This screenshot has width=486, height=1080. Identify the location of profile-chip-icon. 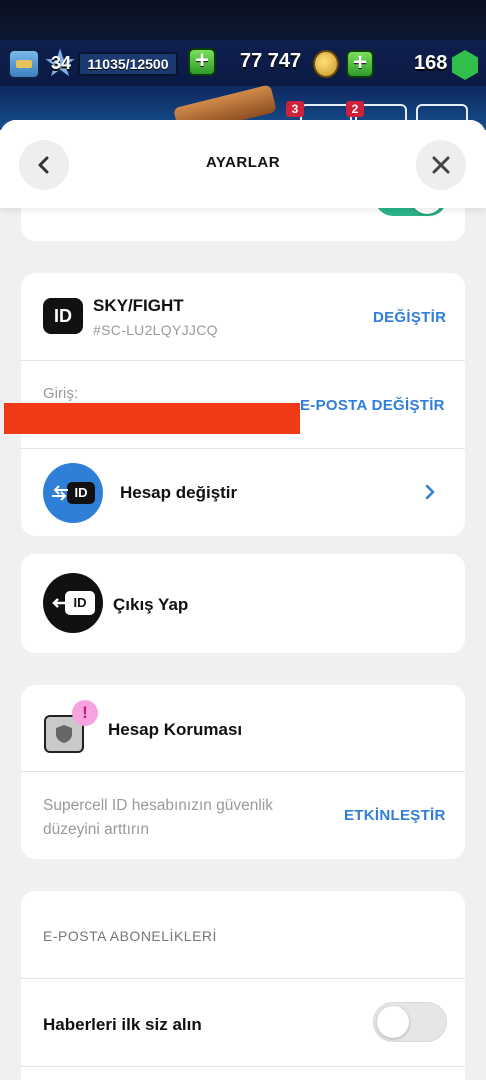
(24, 64).